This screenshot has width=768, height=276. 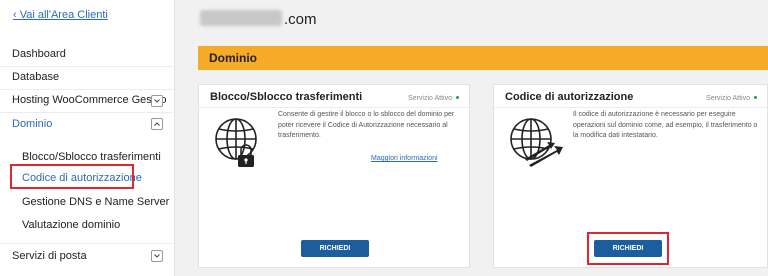 I want to click on collapse-dominio-toggle, so click(x=157, y=124).